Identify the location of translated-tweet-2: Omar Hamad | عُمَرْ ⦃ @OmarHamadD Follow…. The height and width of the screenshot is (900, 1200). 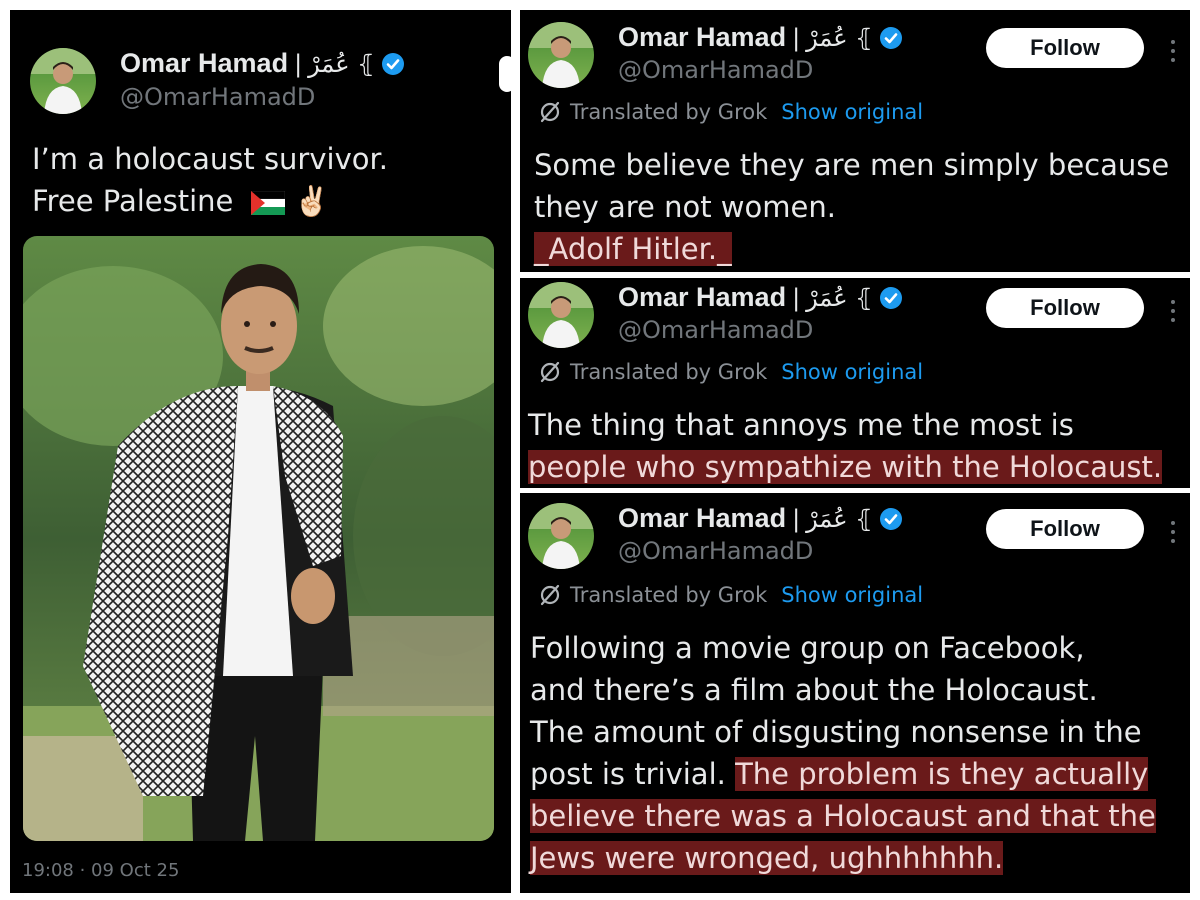
(855, 383).